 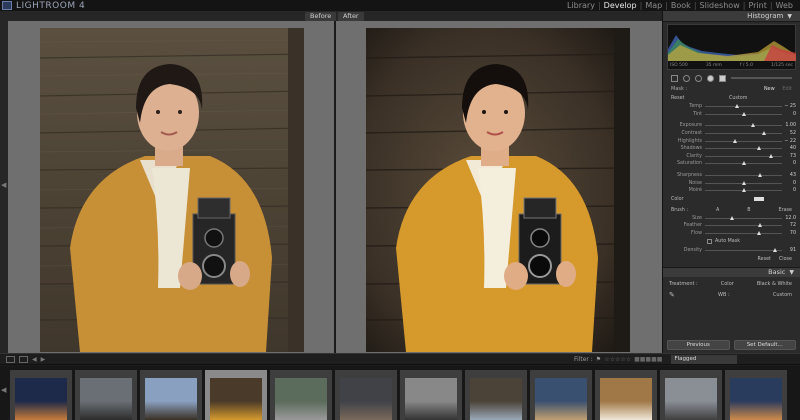 What do you see at coordinates (617, 359) in the screenshot?
I see `star-rating-filter-icon: ☆☆☆☆☆` at bounding box center [617, 359].